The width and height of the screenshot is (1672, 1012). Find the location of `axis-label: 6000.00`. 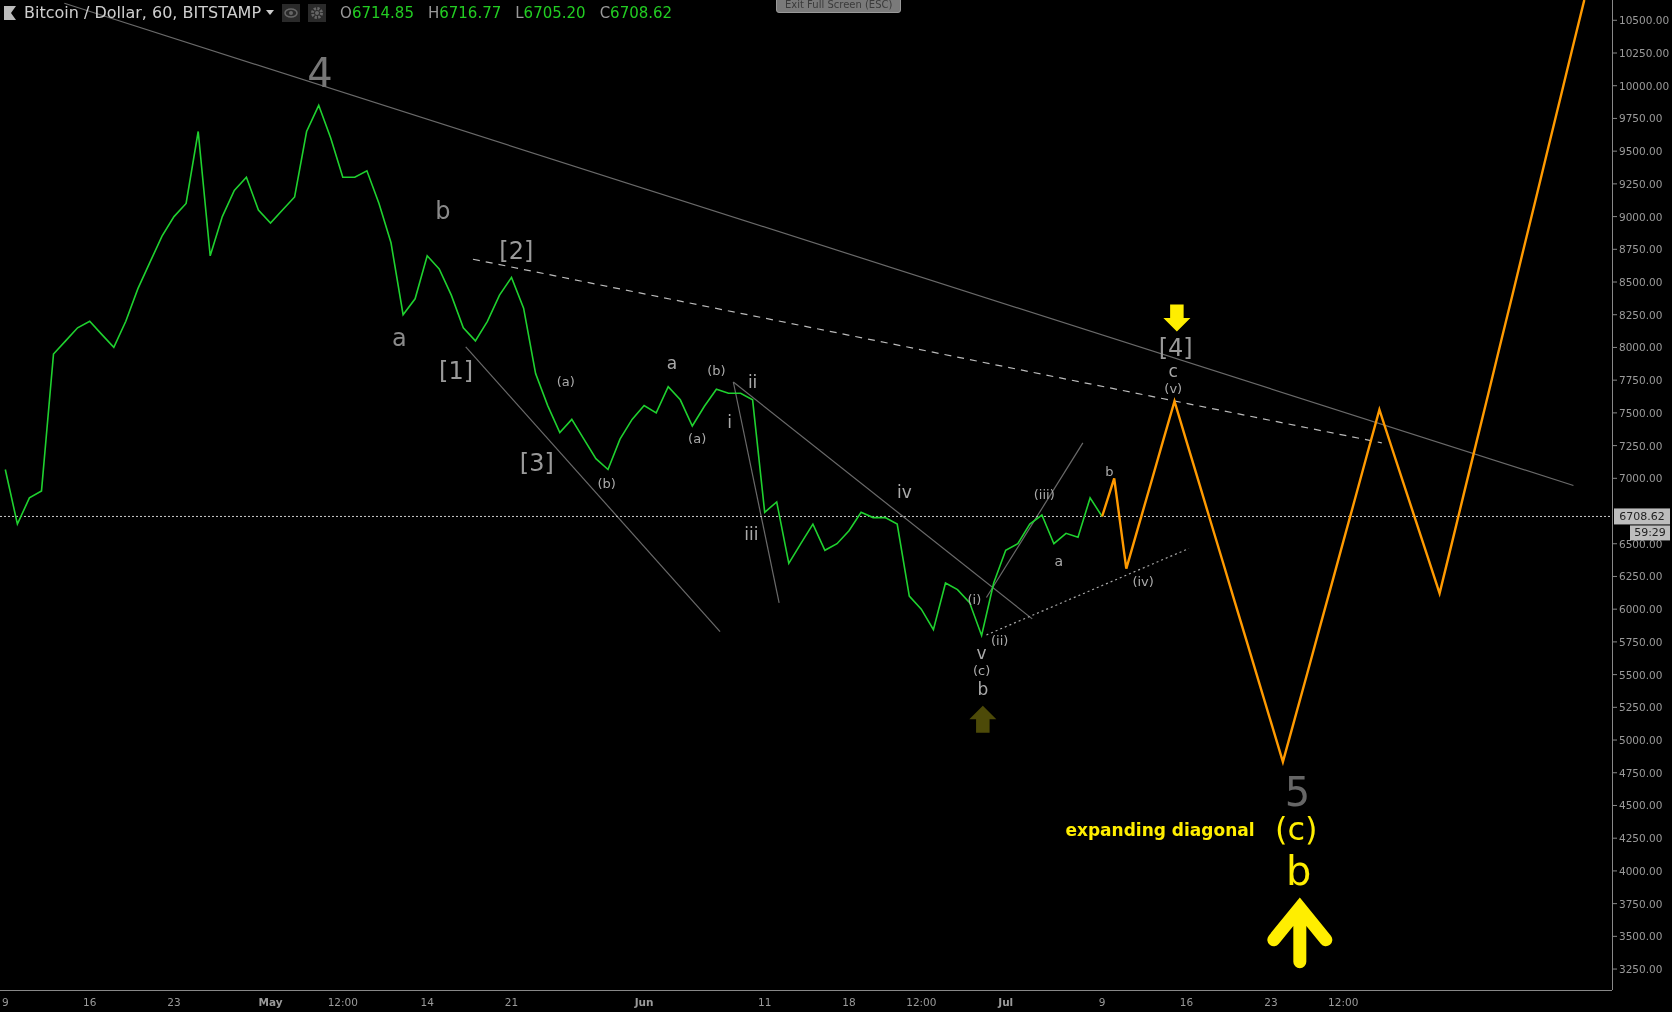

axis-label: 6000.00 is located at coordinates (1641, 609).